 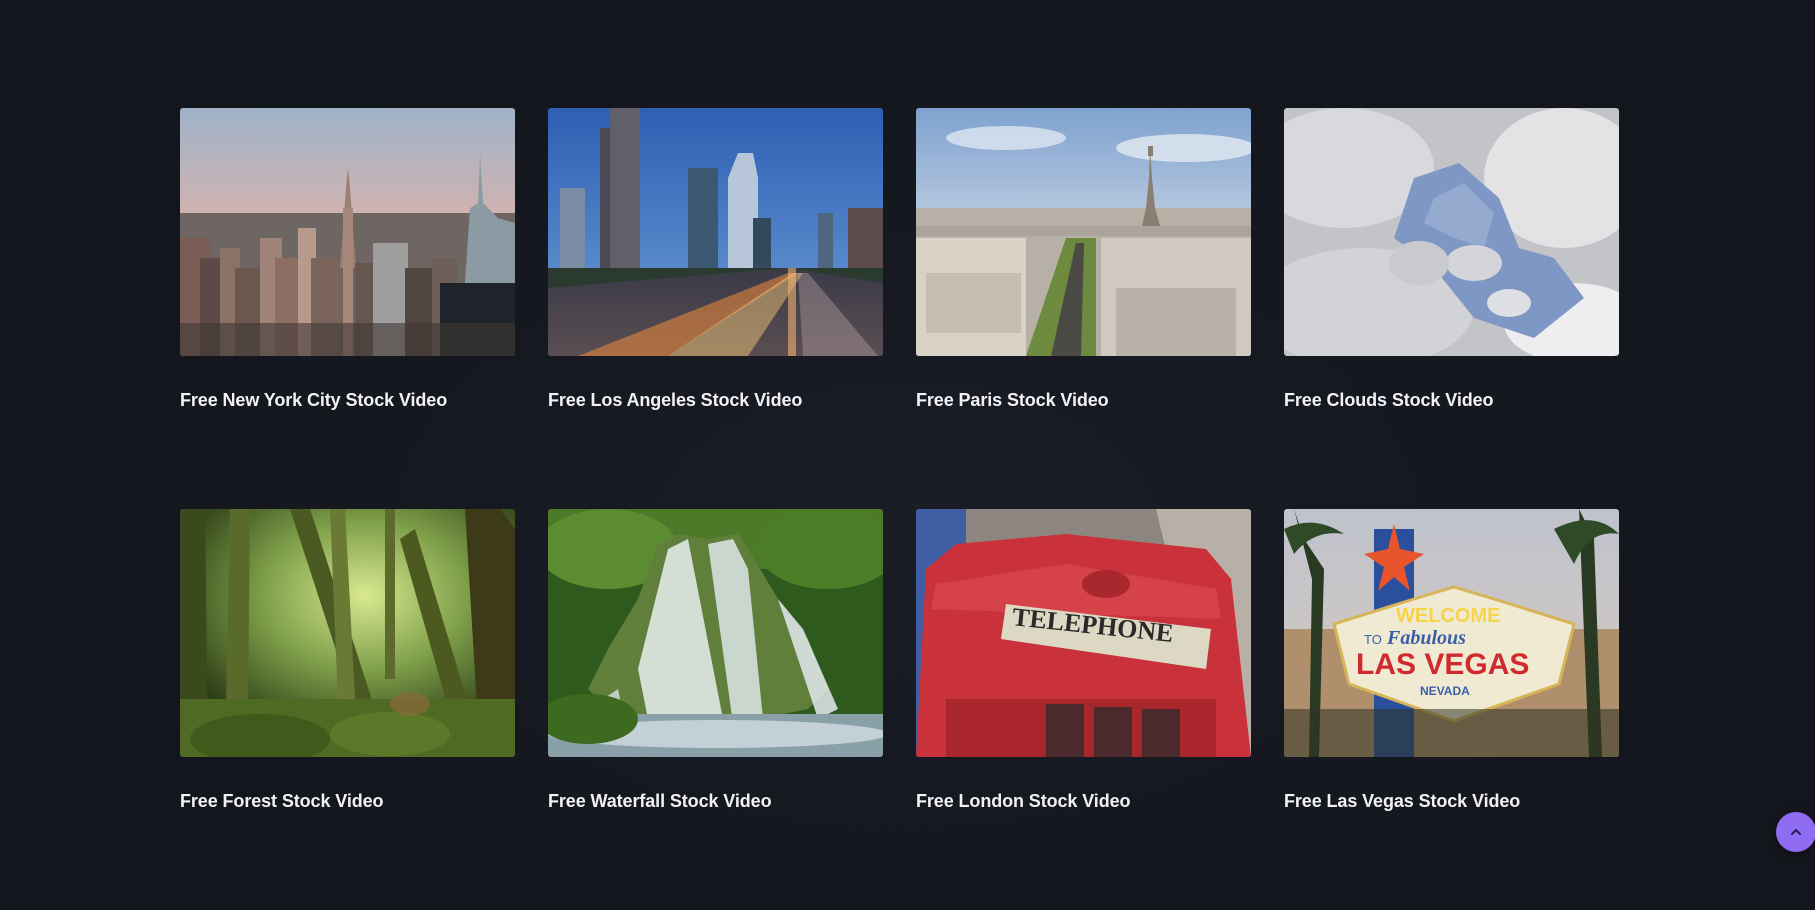 I want to click on video-thumbnail-waterfall, so click(x=715, y=633).